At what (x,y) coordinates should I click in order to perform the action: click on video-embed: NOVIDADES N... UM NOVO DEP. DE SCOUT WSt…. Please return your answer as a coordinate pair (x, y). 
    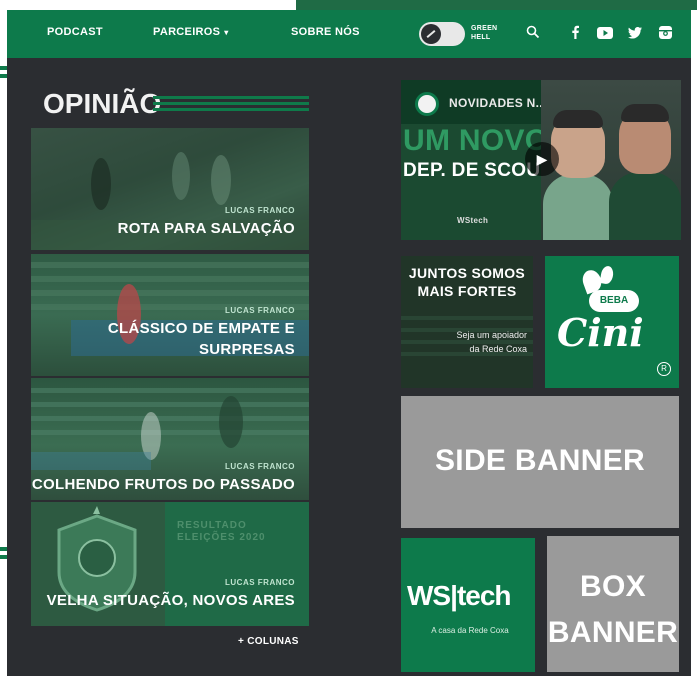
    Looking at the image, I should click on (541, 160).